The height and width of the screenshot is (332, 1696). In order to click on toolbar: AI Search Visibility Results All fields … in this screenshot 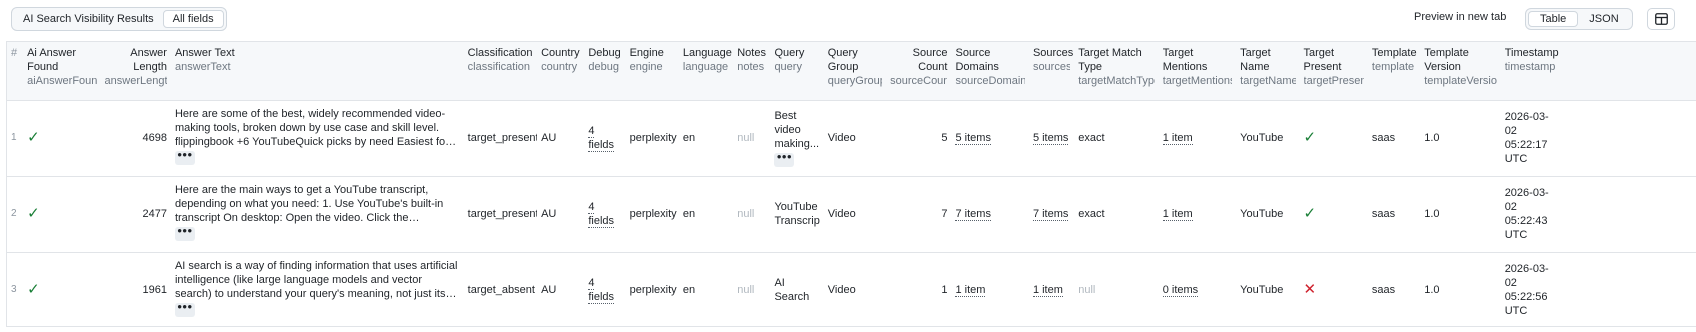, I will do `click(848, 20)`.